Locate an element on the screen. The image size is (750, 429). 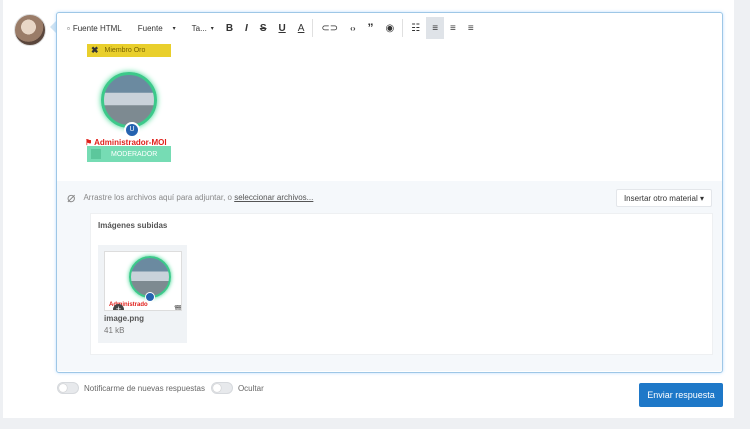
code-icon: ‹› is located at coordinates (353, 28).